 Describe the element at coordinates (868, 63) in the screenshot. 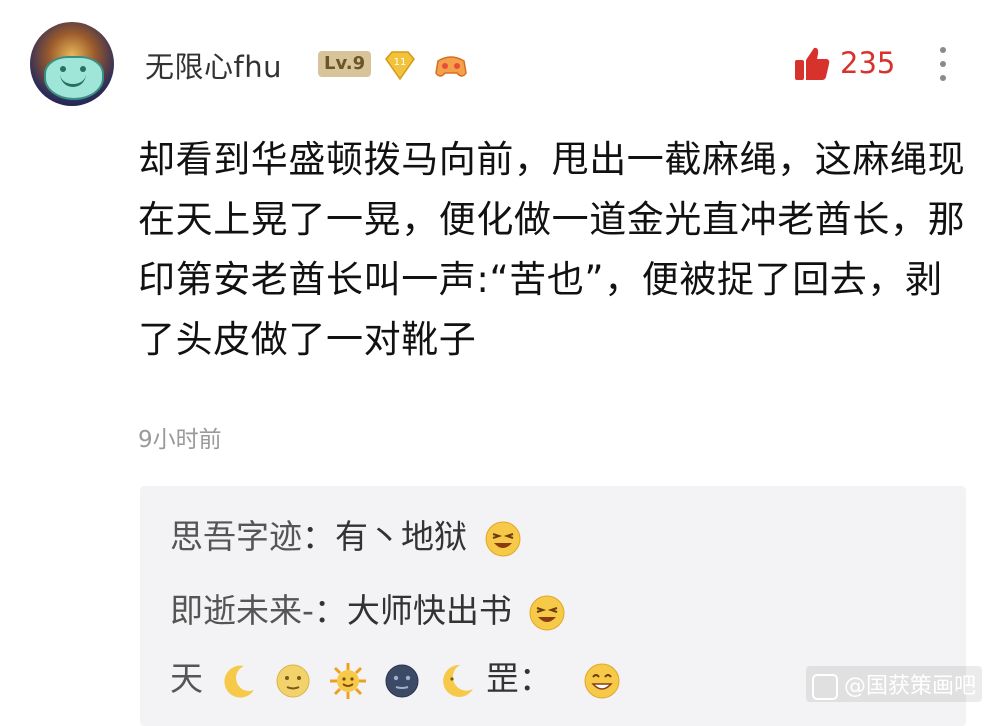

I see `like-count: 235` at that location.